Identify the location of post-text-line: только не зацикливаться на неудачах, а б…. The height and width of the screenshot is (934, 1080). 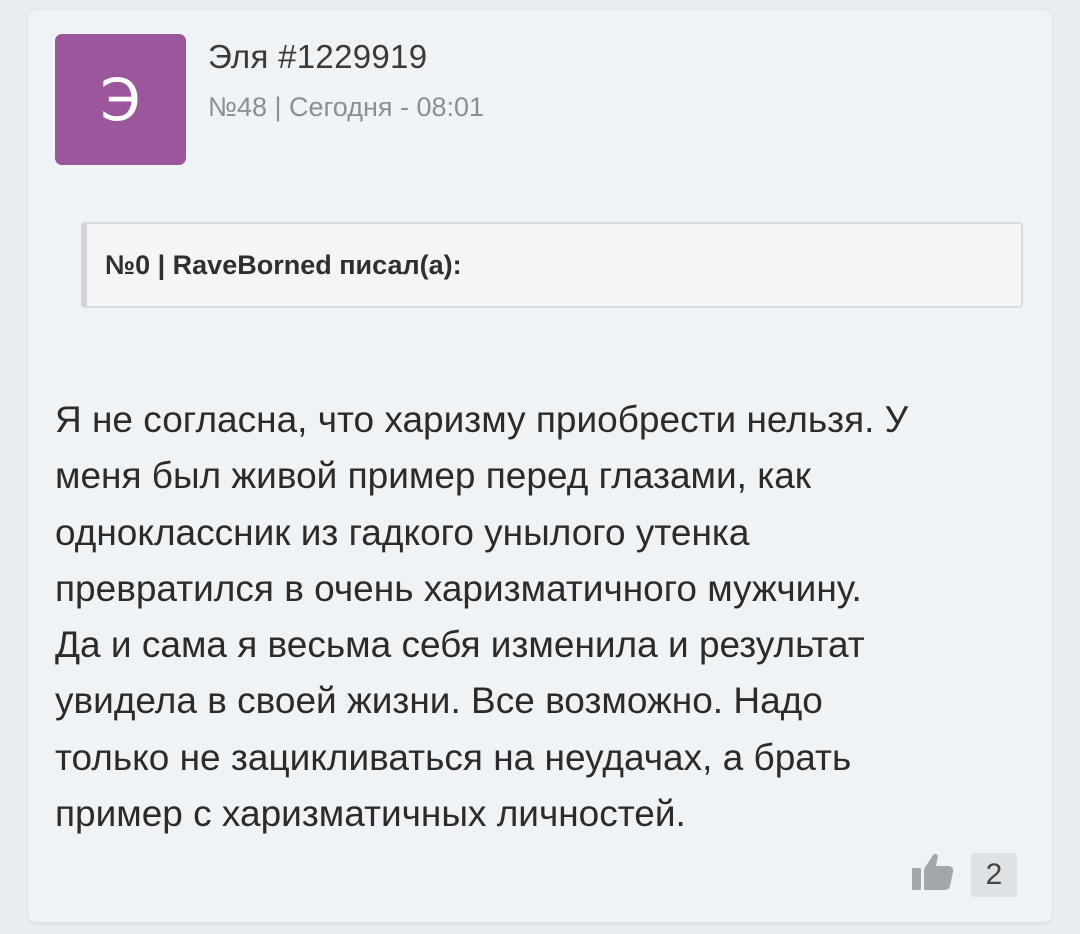
(453, 757).